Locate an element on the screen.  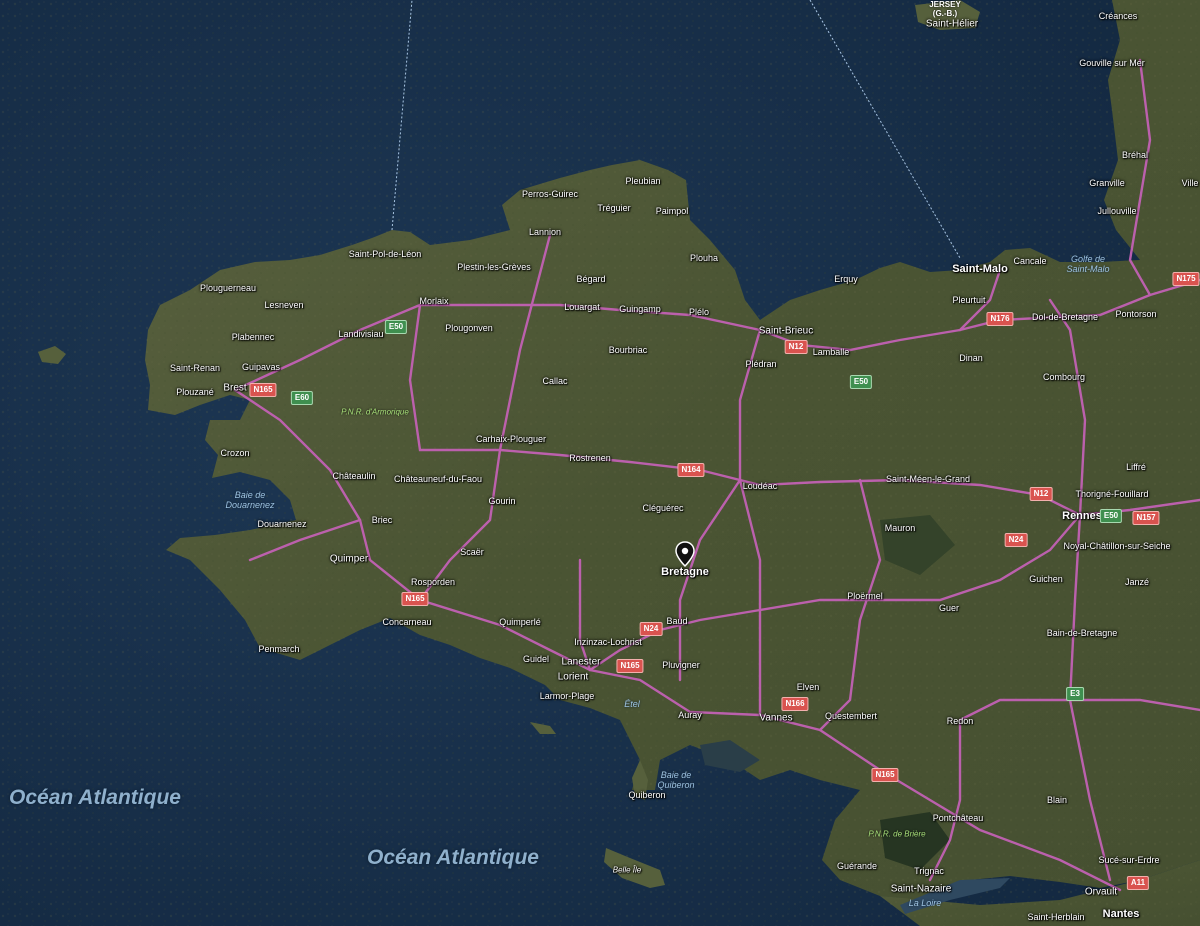
city-label: Granville is located at coordinates (1107, 183).